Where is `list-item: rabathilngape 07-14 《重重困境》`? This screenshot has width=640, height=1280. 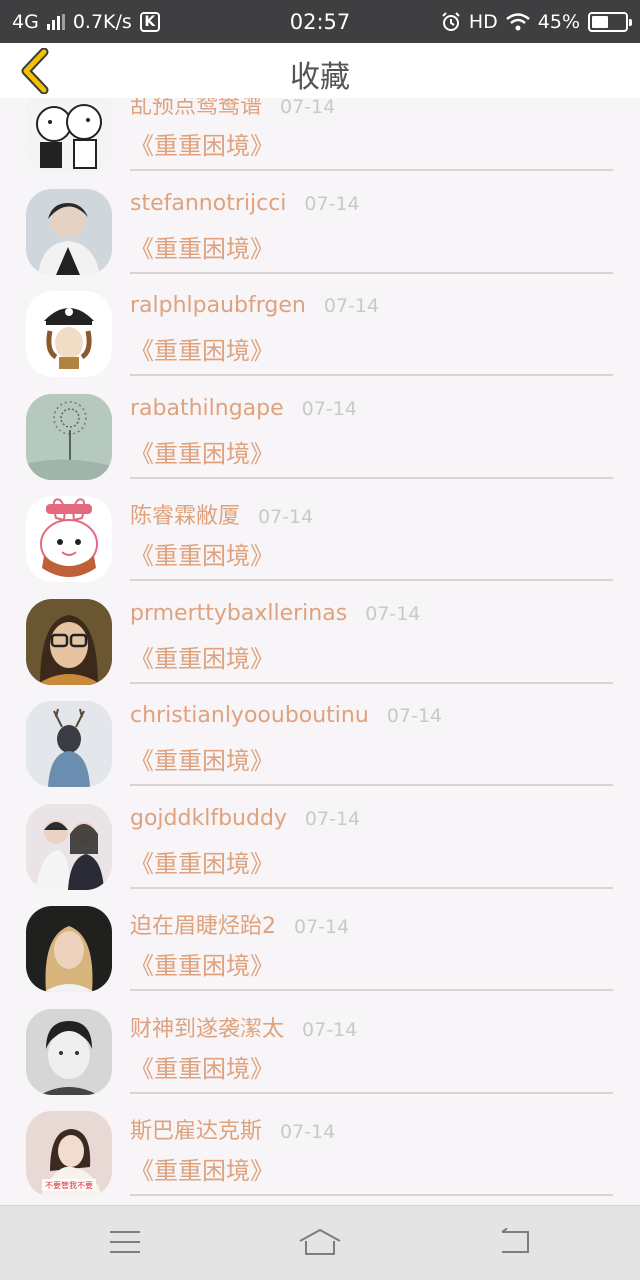 list-item: rabathilngape 07-14 《重重困境》 is located at coordinates (320, 428).